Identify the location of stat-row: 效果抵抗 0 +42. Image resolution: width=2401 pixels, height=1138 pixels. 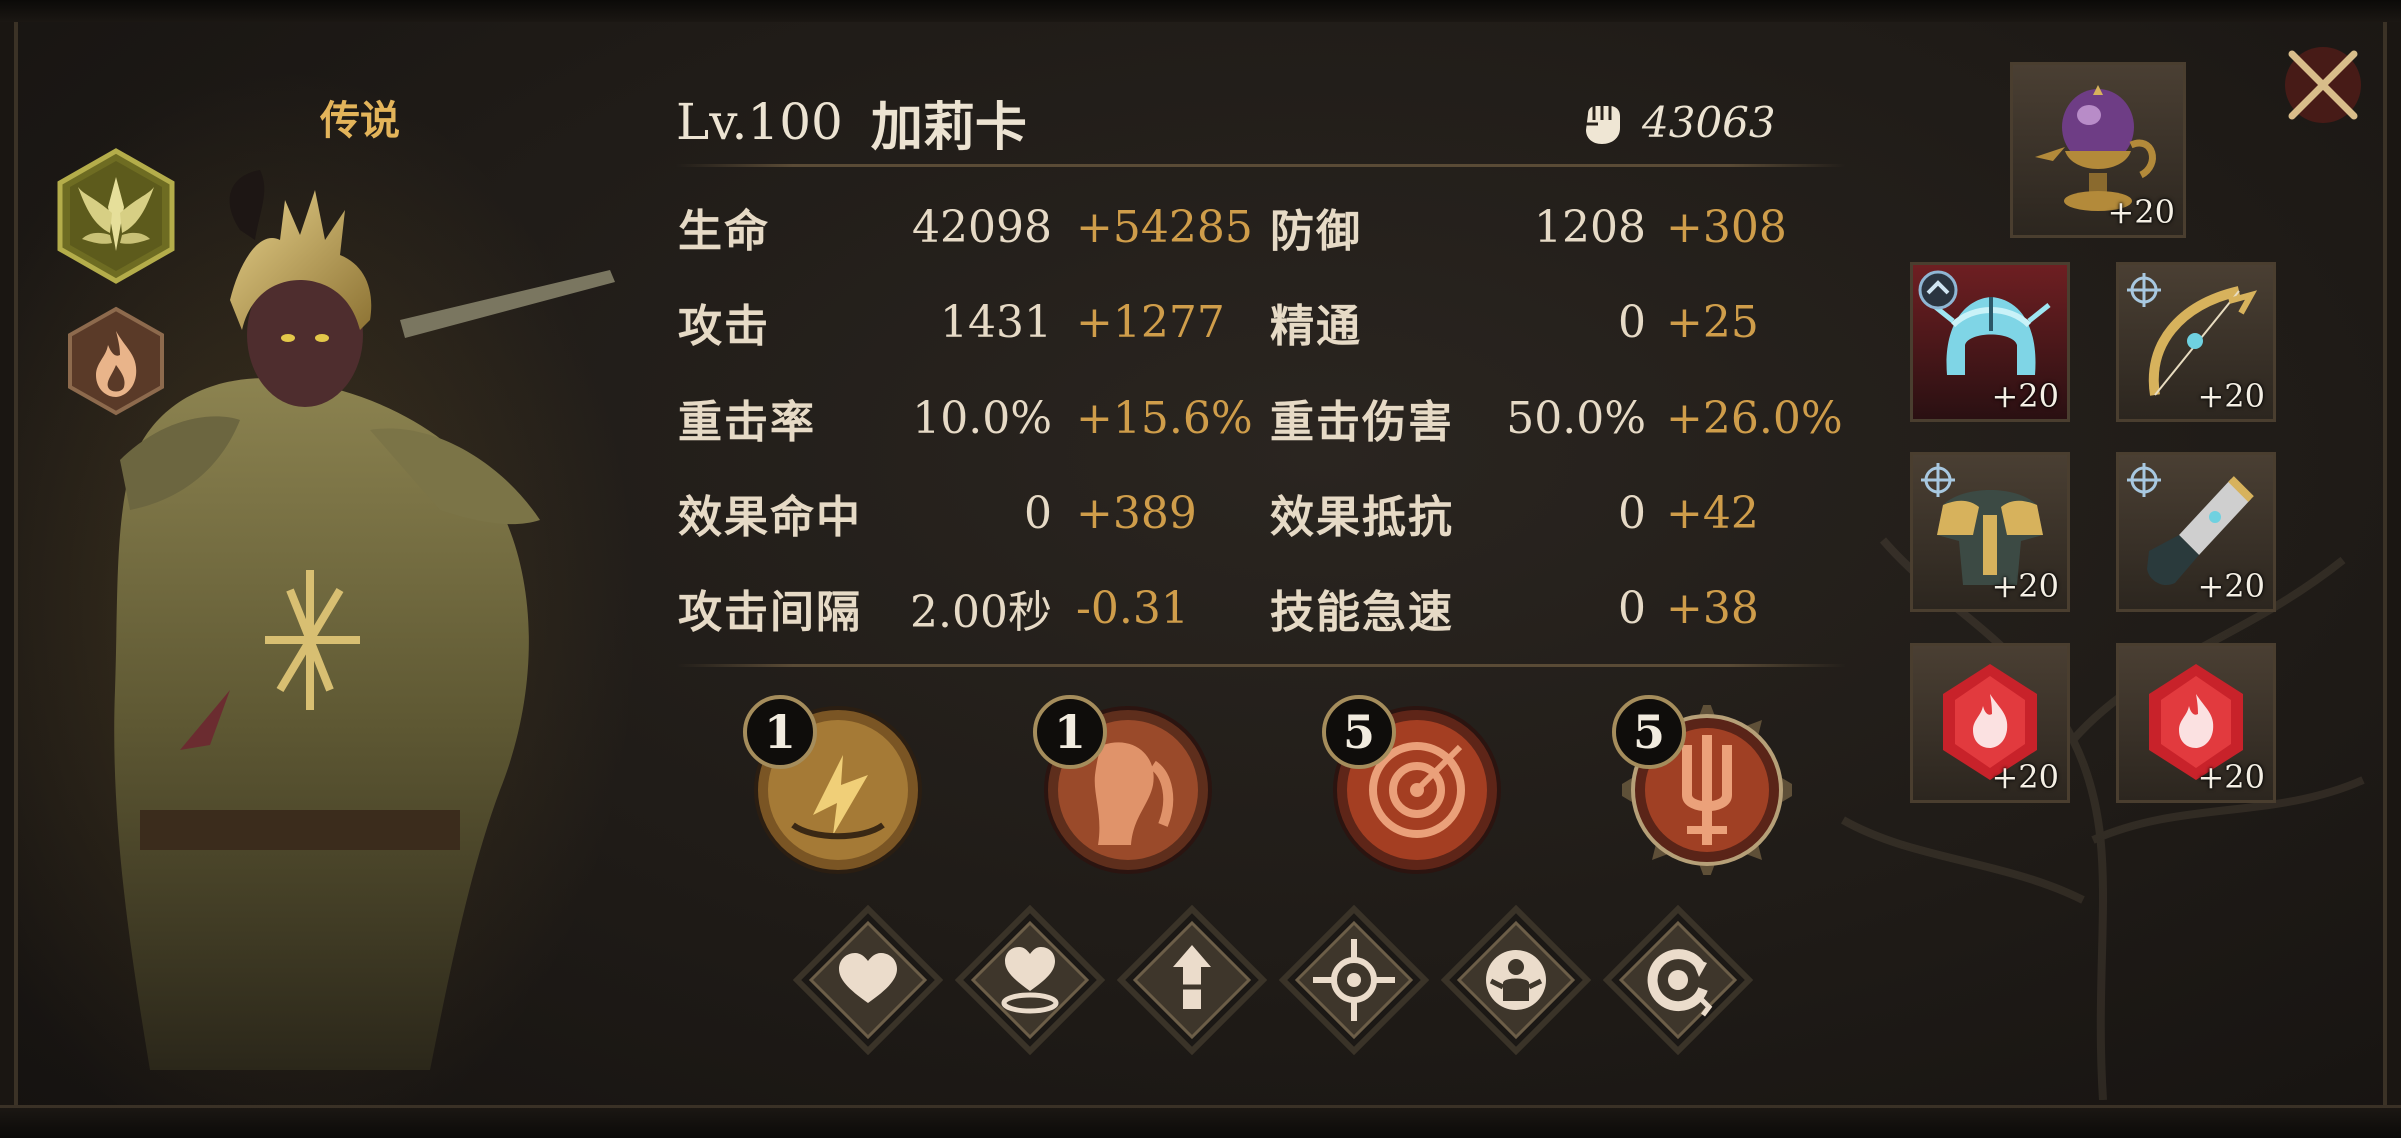
(1550, 513).